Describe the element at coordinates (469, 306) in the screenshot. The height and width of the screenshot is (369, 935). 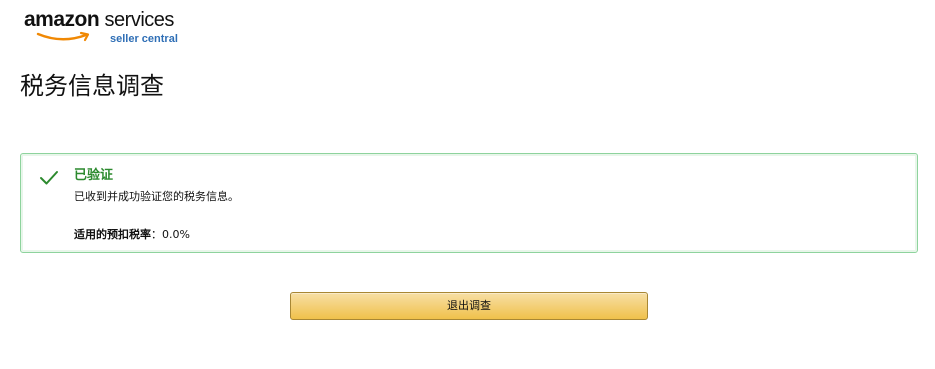
I see `exit-survey-button: 退出调查` at that location.